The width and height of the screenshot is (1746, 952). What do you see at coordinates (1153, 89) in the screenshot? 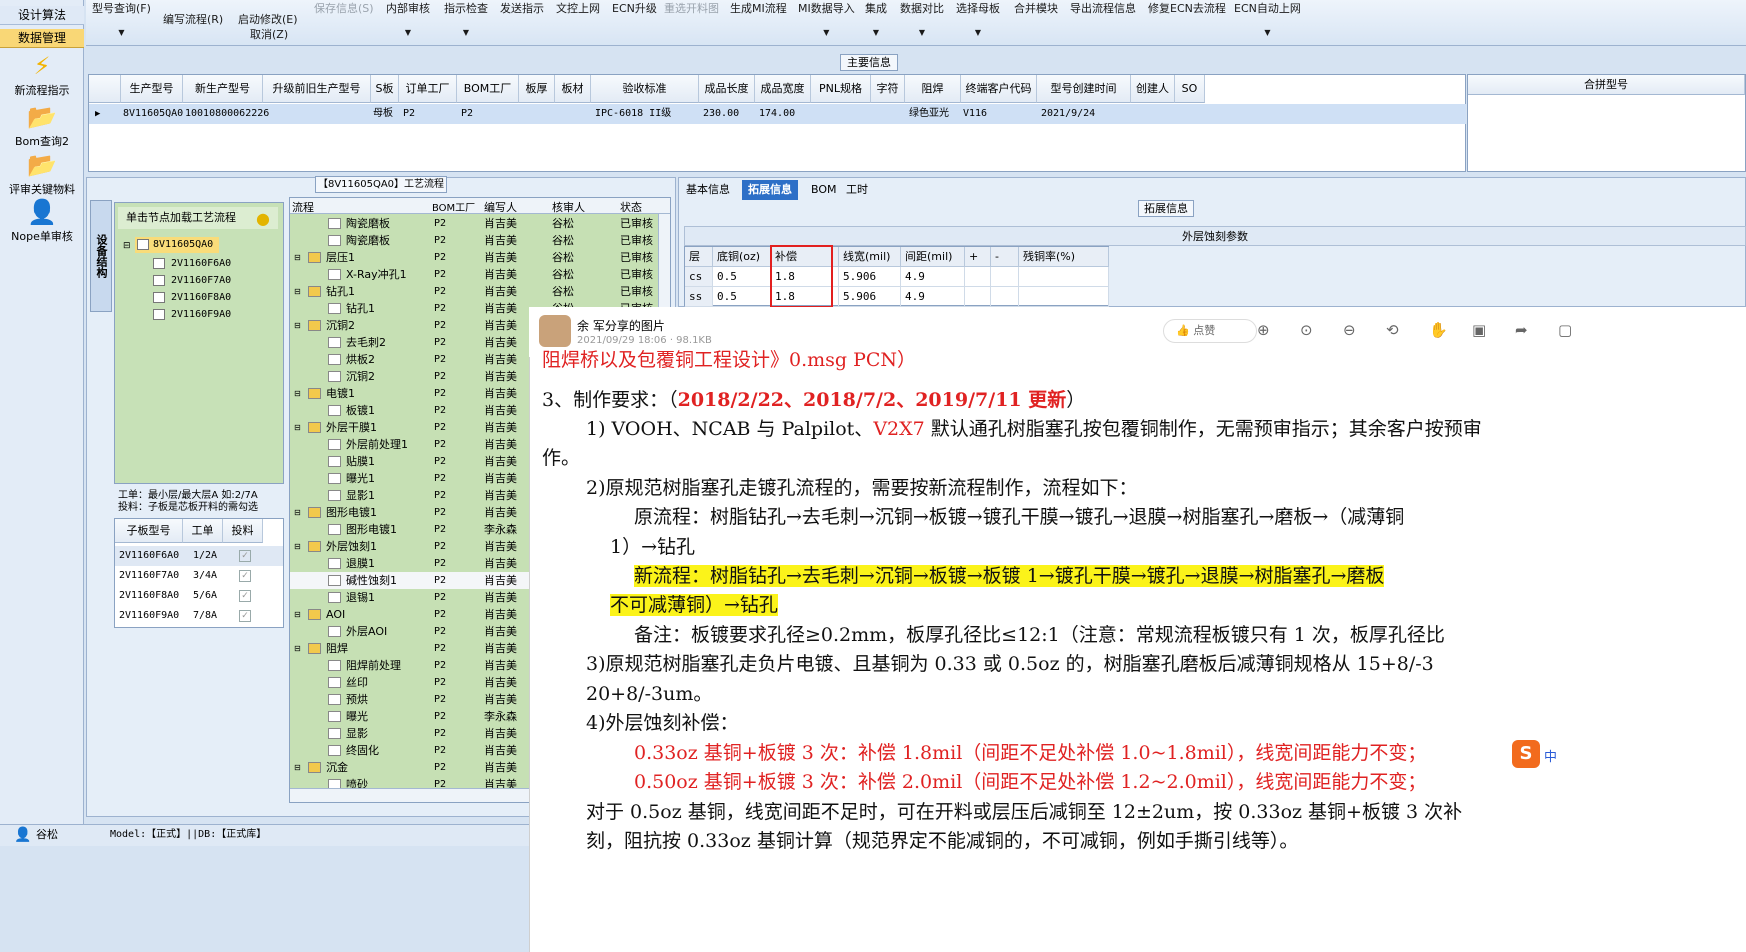
I see `col-header: 创建人` at bounding box center [1153, 89].